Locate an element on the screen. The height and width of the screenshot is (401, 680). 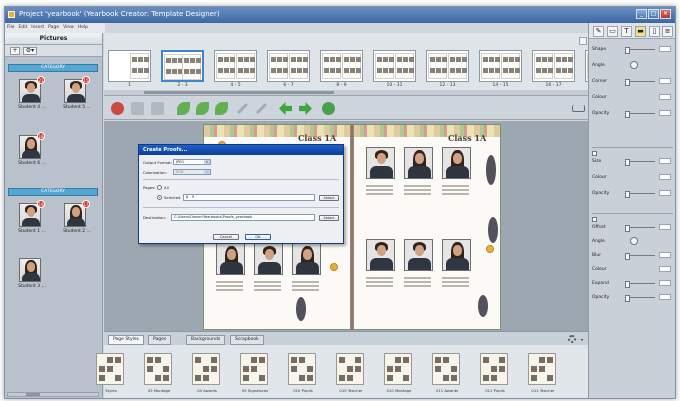
output-format-select: JPEG ▾ is located at coordinates (192, 162).